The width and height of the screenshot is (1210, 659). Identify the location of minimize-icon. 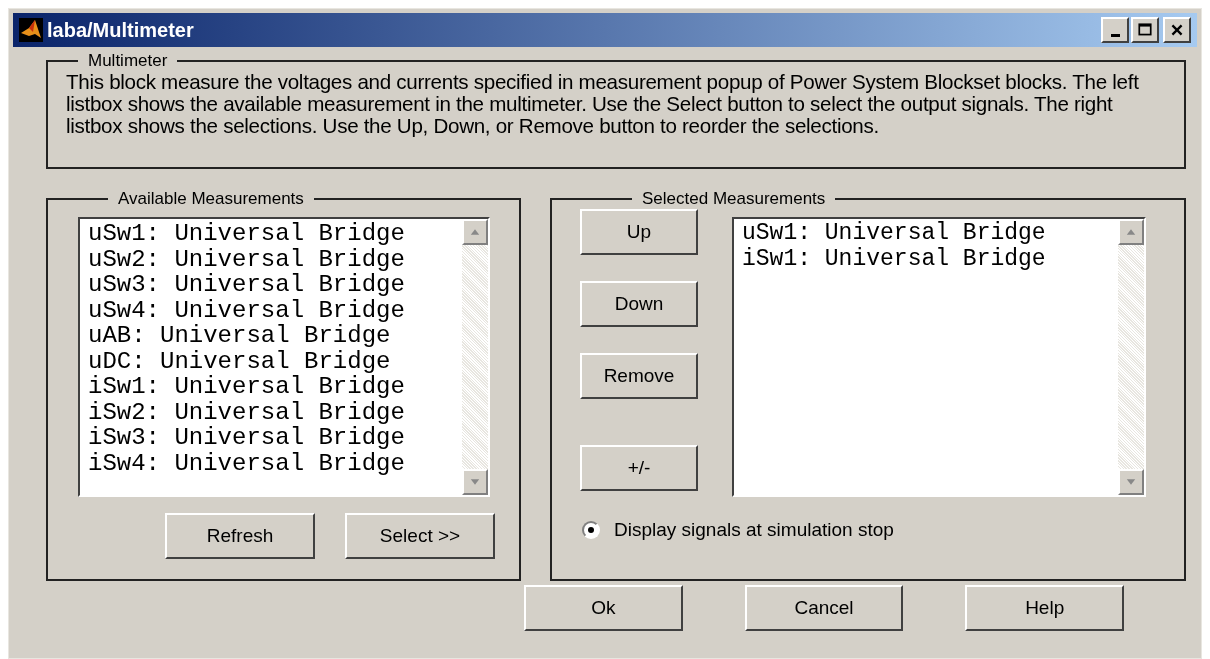
(1115, 35).